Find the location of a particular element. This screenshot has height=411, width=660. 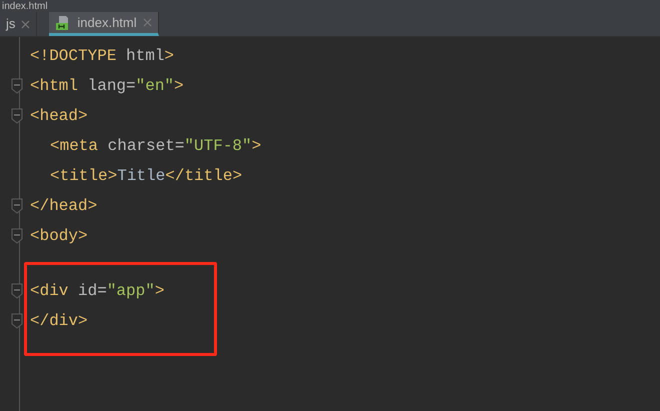

code-line: <!DOCTYPE html> is located at coordinates (102, 56).